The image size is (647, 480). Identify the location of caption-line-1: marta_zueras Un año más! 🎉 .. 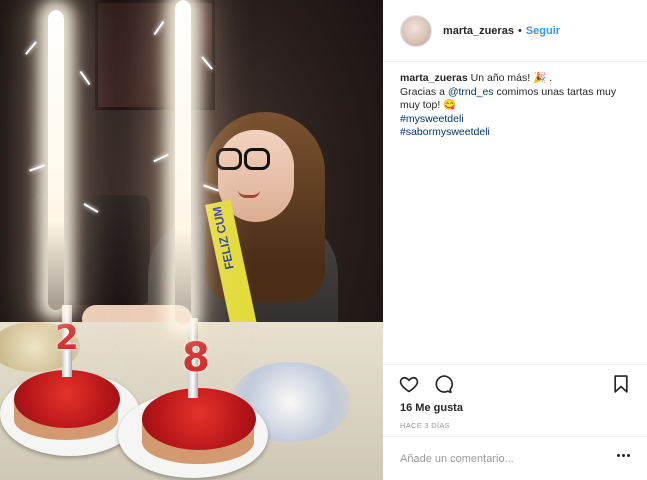
(518, 79).